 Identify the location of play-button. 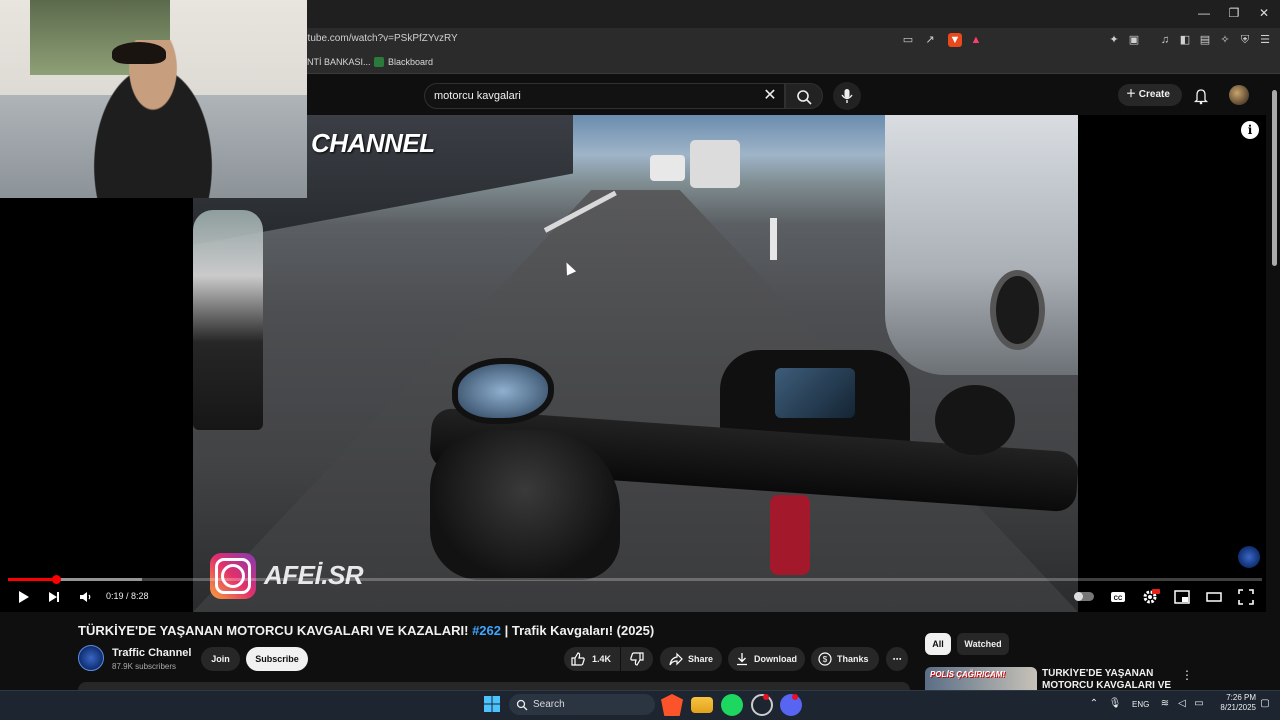
(23, 597).